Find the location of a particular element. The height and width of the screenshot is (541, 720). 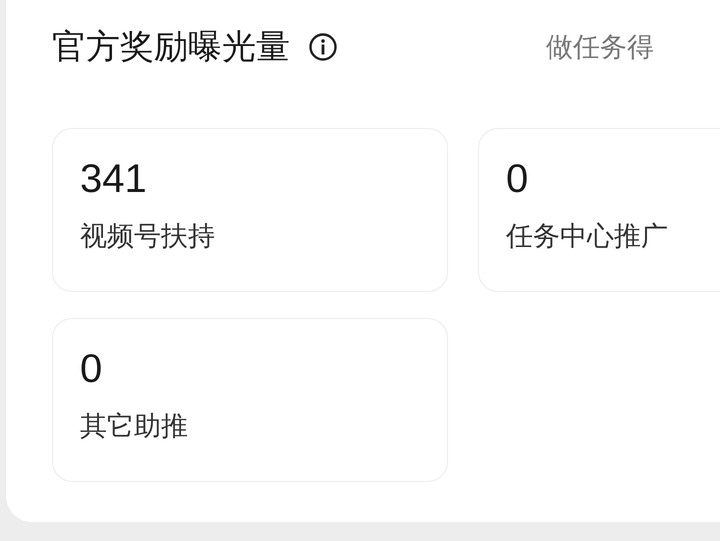

stat-label: 视频号扶持 is located at coordinates (147, 236).